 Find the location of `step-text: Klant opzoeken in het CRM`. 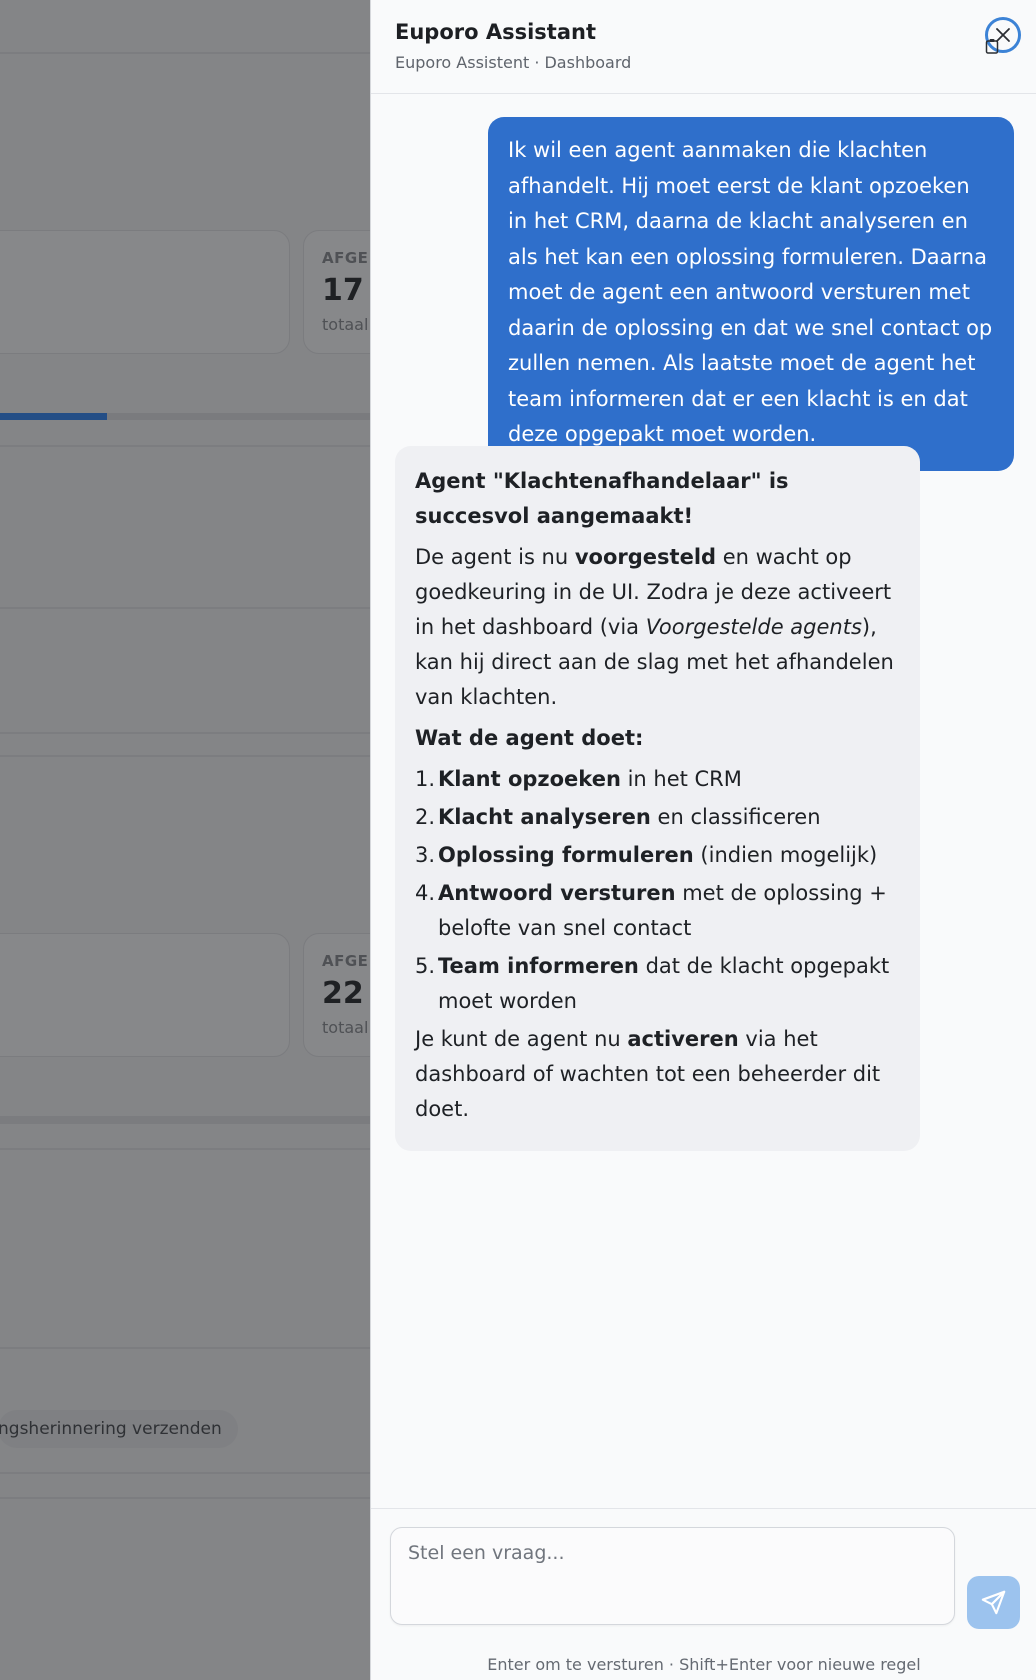

step-text: Klant opzoeken in het CRM is located at coordinates (669, 779).